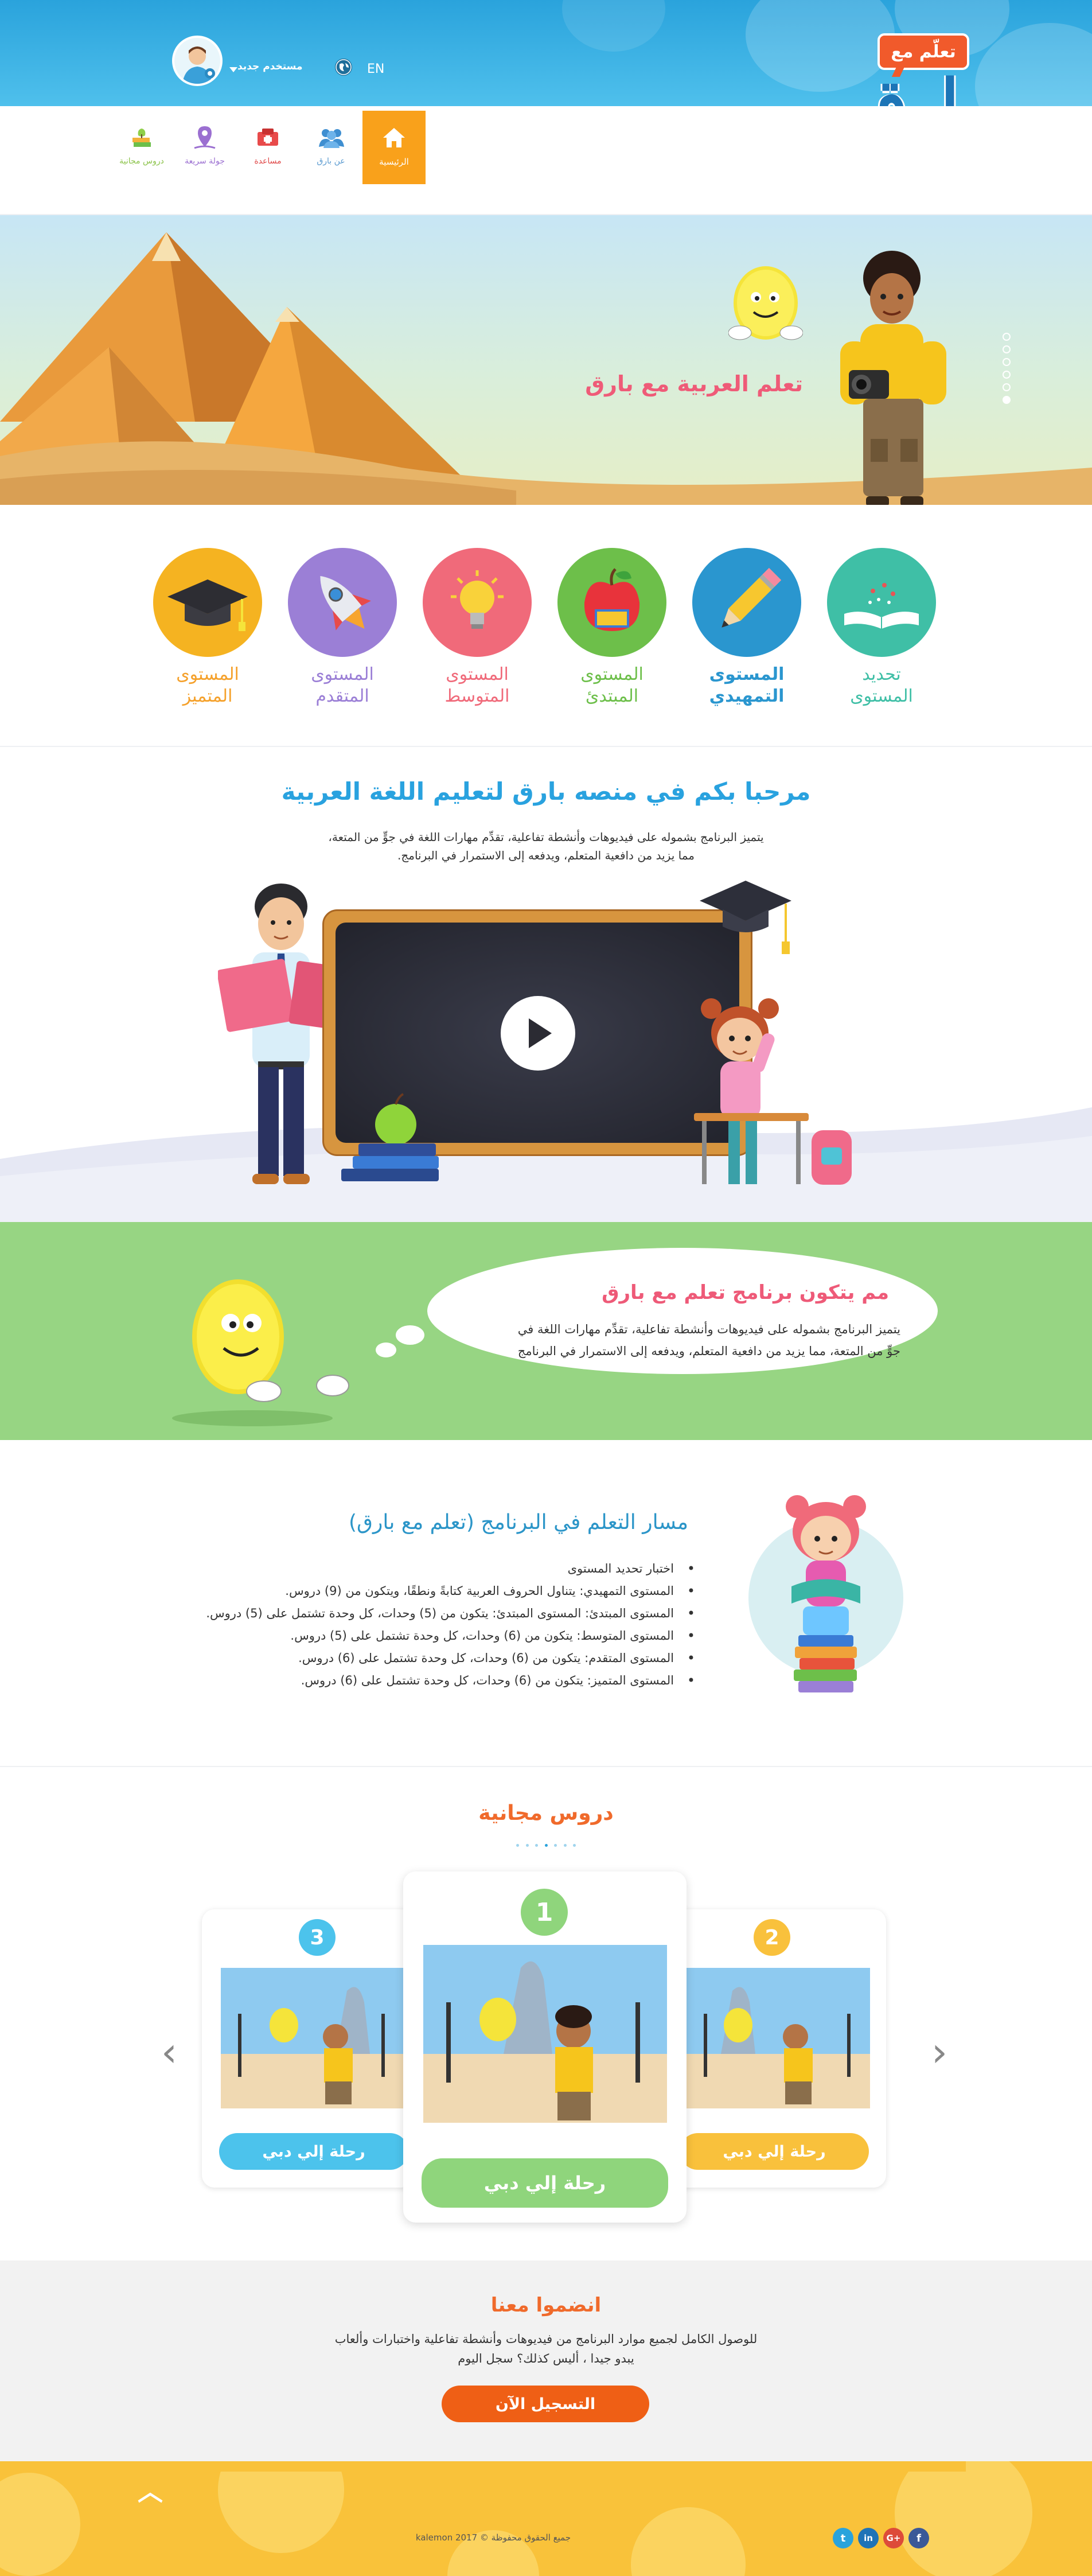  I want to click on nav-item-label: جولة سريعة, so click(205, 162).